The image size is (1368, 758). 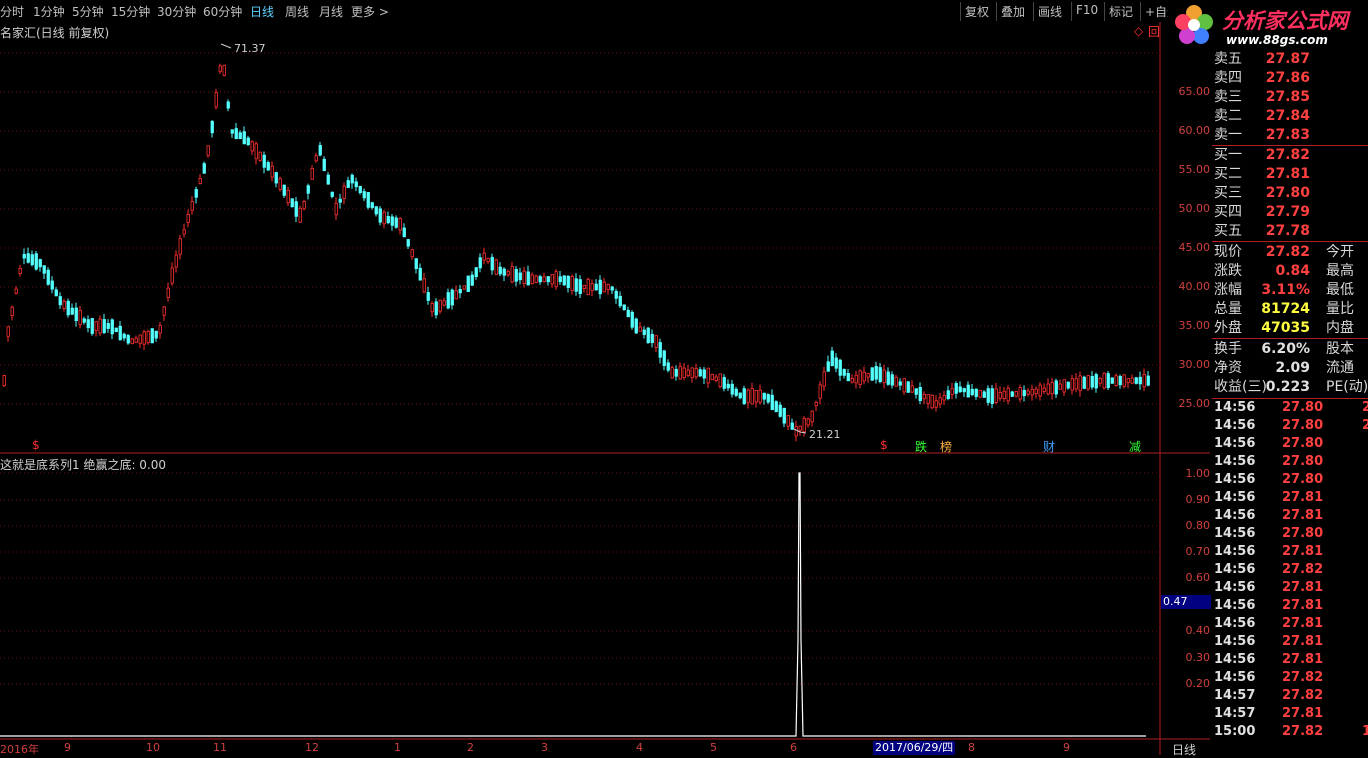 What do you see at coordinates (946, 446) in the screenshot?
I see `event-marker-list: 榜` at bounding box center [946, 446].